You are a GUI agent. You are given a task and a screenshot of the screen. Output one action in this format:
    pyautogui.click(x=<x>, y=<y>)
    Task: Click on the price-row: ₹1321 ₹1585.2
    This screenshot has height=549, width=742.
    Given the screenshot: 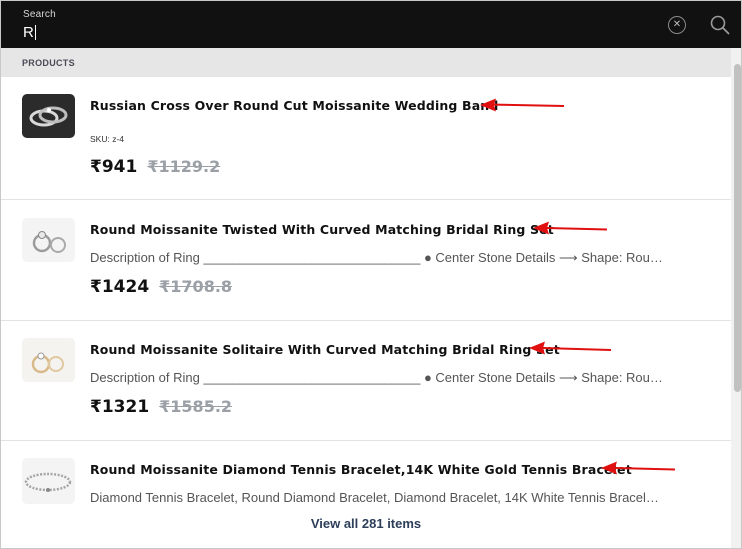 What is the action you would take?
    pyautogui.click(x=161, y=407)
    